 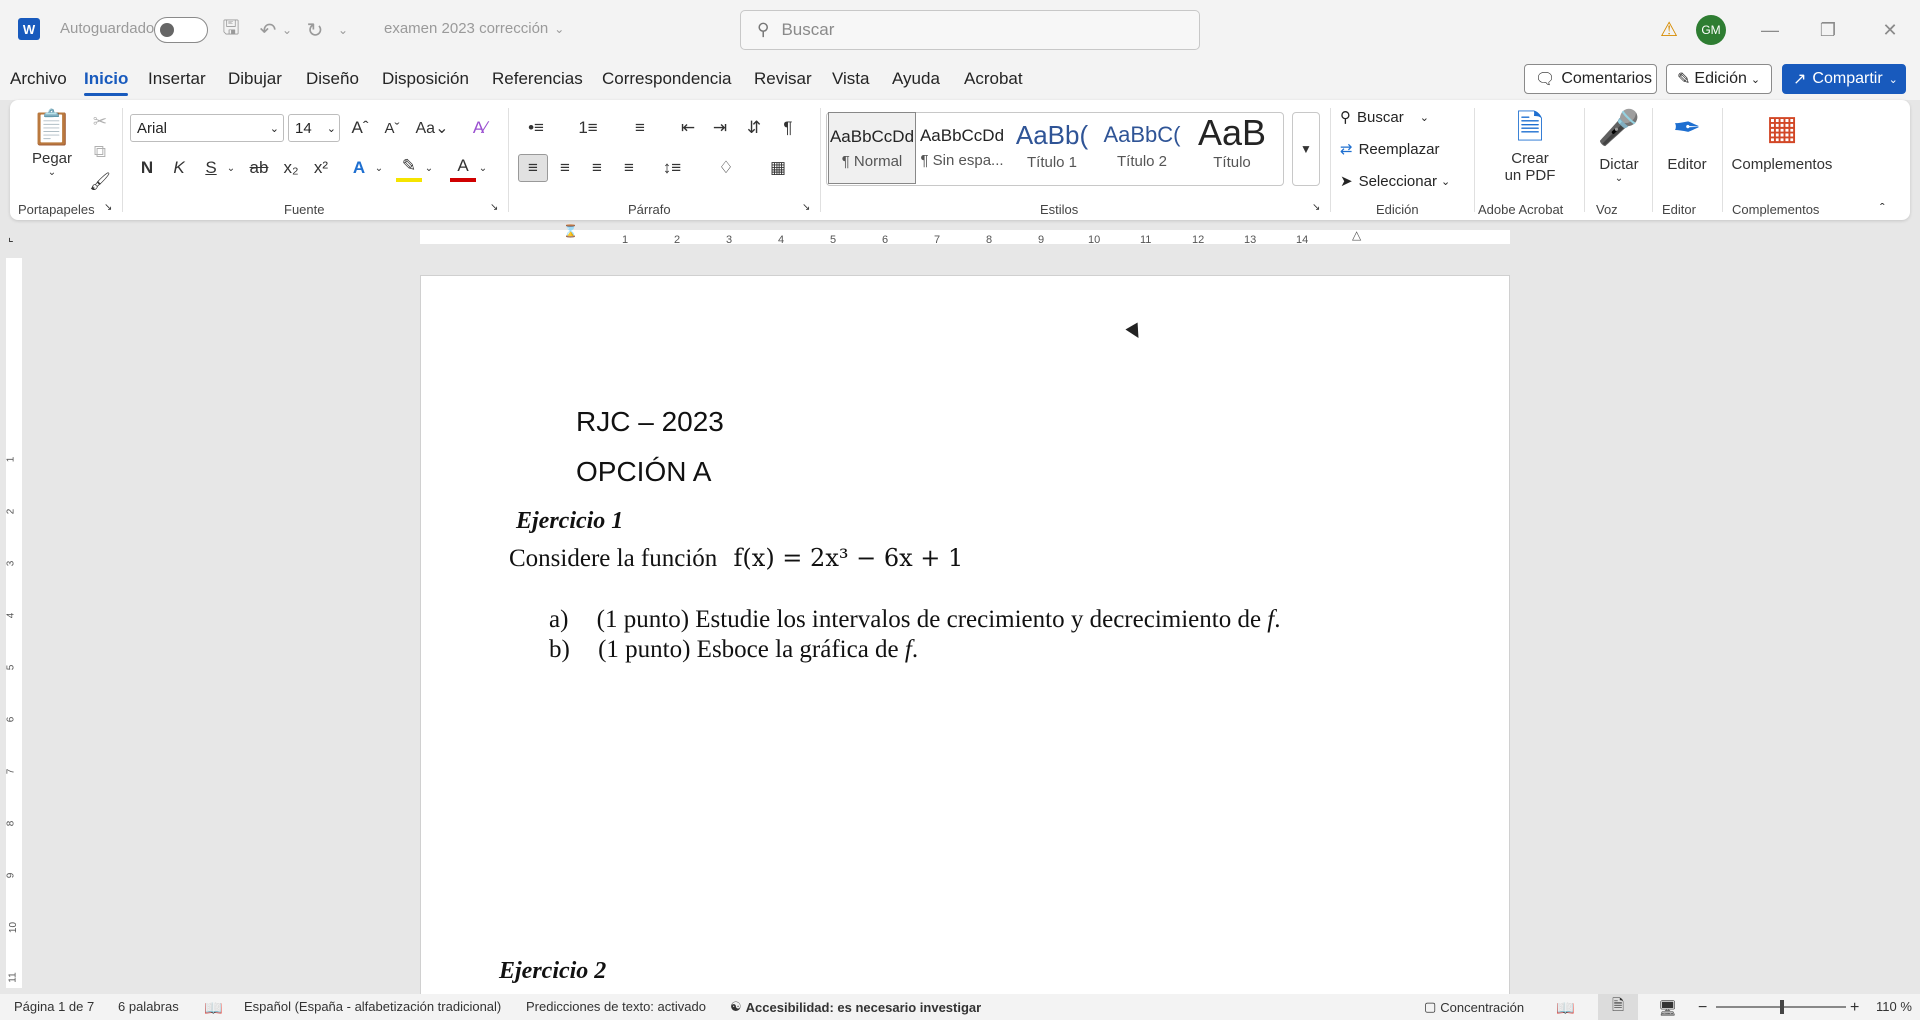 I want to click on bold-icon: N, so click(x=147, y=168).